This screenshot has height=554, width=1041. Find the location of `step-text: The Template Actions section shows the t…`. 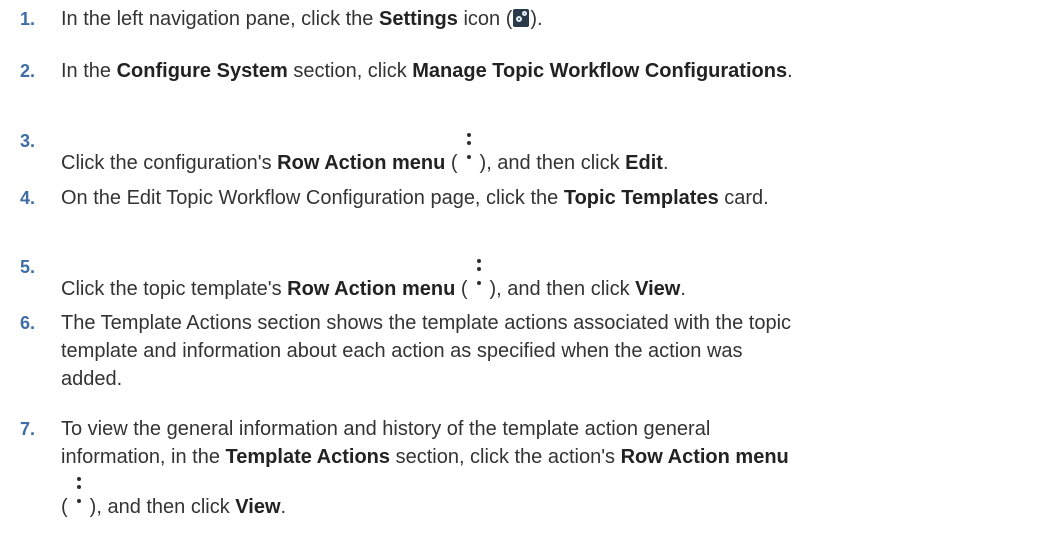

step-text: The Template Actions section shows the t… is located at coordinates (546, 351).